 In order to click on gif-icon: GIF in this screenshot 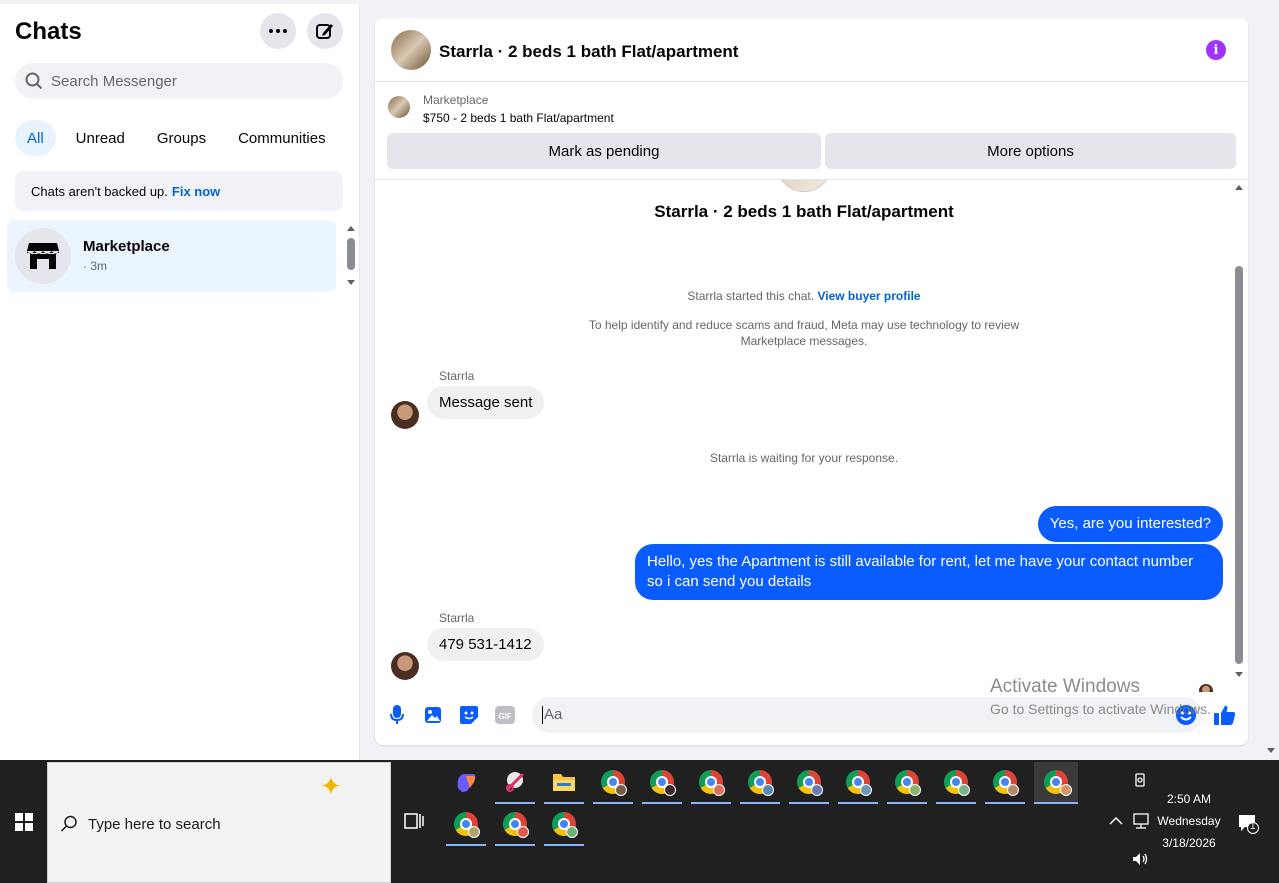, I will do `click(505, 715)`.